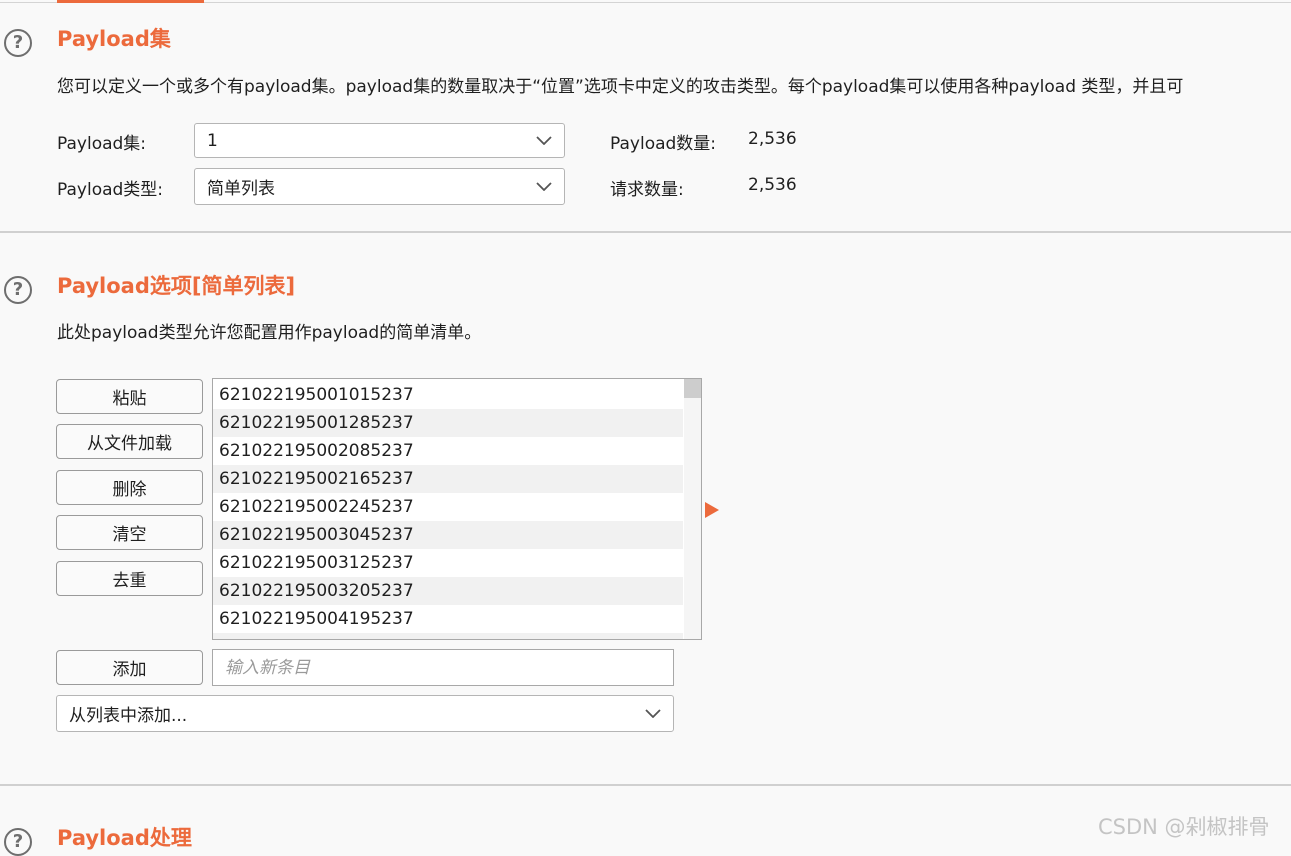  Describe the element at coordinates (212, 140) in the screenshot. I see `payload-set-value: 1` at that location.